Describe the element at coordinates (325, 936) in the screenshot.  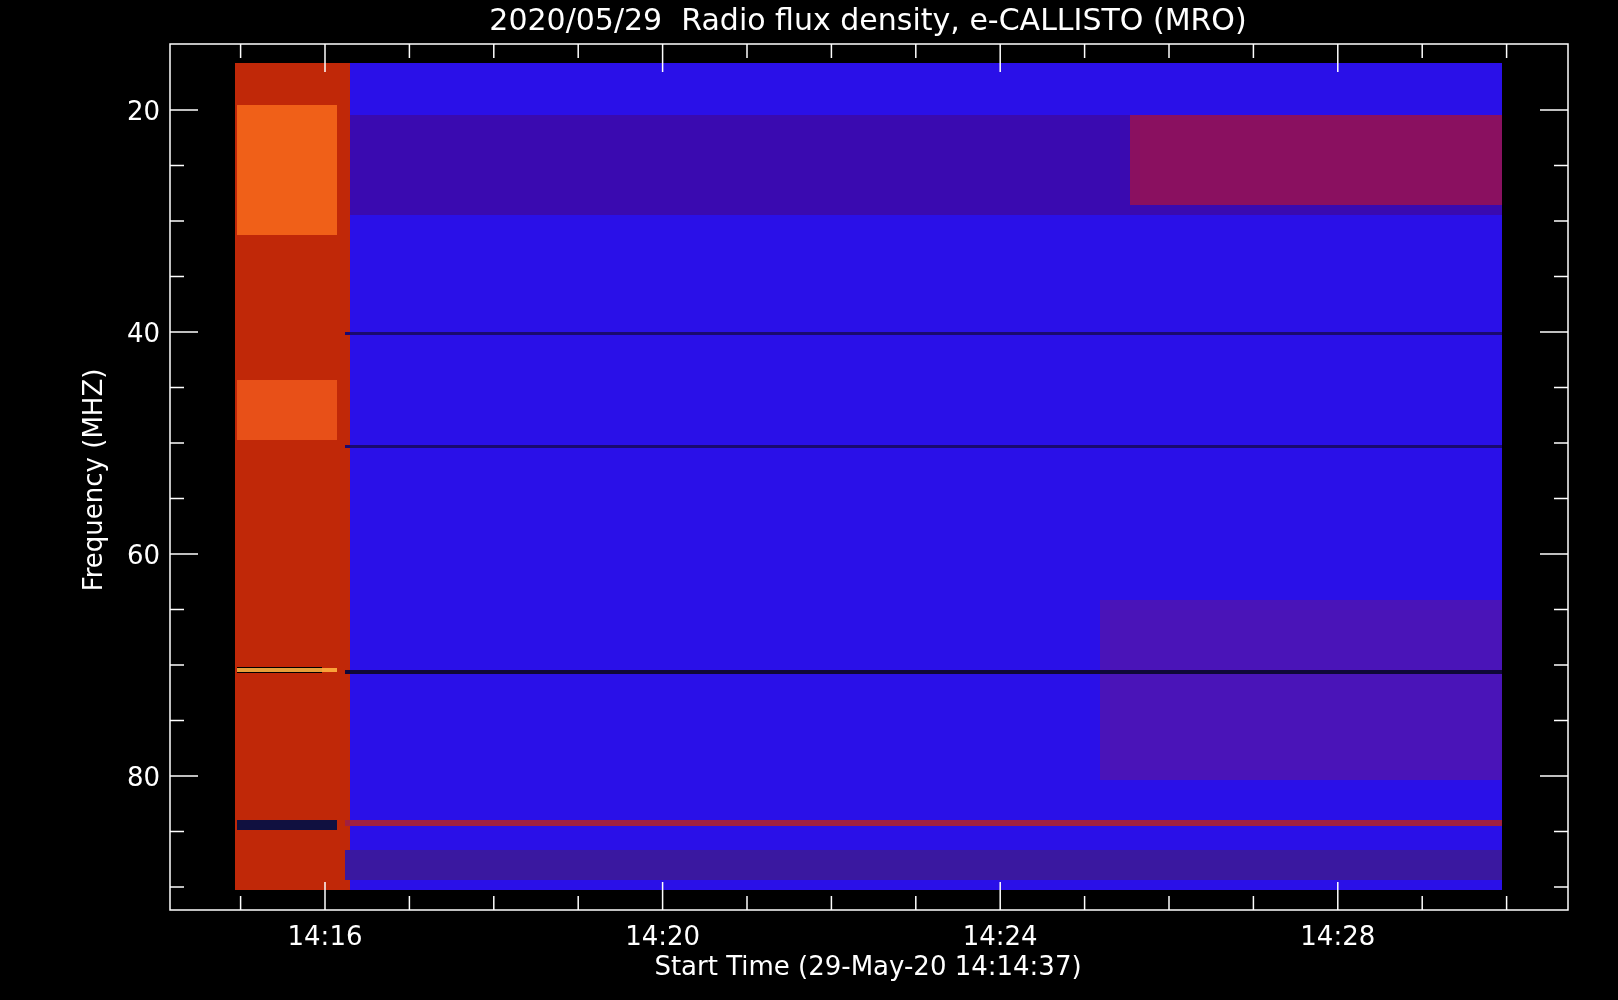
I see `x-tick-label: 14:16` at that location.